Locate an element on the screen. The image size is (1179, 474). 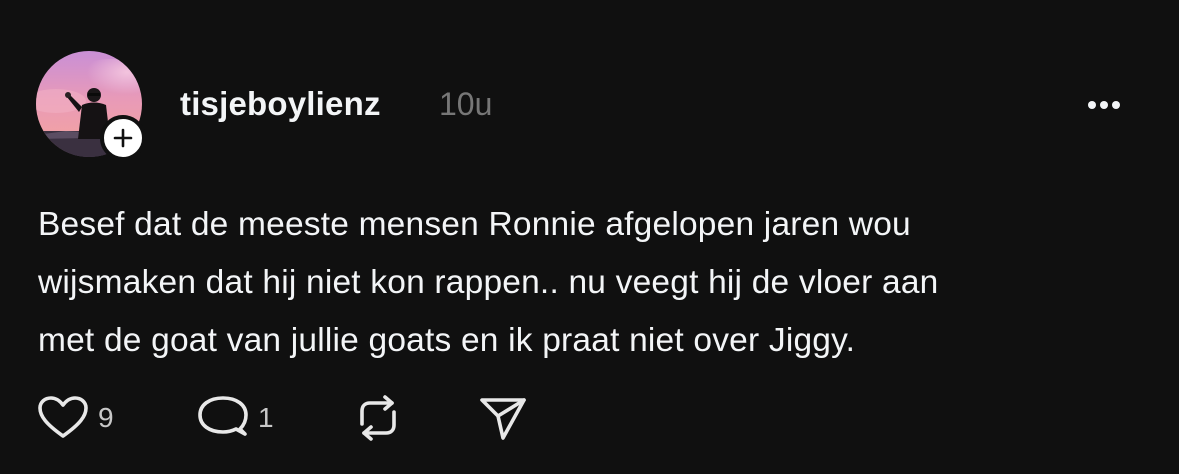
avatar-container is located at coordinates (91, 106).